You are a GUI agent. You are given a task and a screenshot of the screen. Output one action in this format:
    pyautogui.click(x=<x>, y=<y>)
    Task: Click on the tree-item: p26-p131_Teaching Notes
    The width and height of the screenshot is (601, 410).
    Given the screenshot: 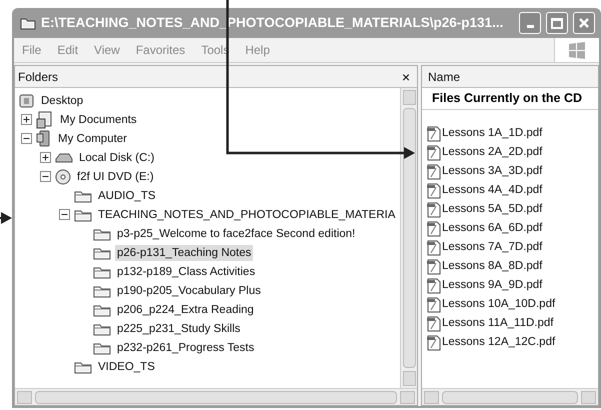 What is the action you would take?
    pyautogui.click(x=184, y=252)
    